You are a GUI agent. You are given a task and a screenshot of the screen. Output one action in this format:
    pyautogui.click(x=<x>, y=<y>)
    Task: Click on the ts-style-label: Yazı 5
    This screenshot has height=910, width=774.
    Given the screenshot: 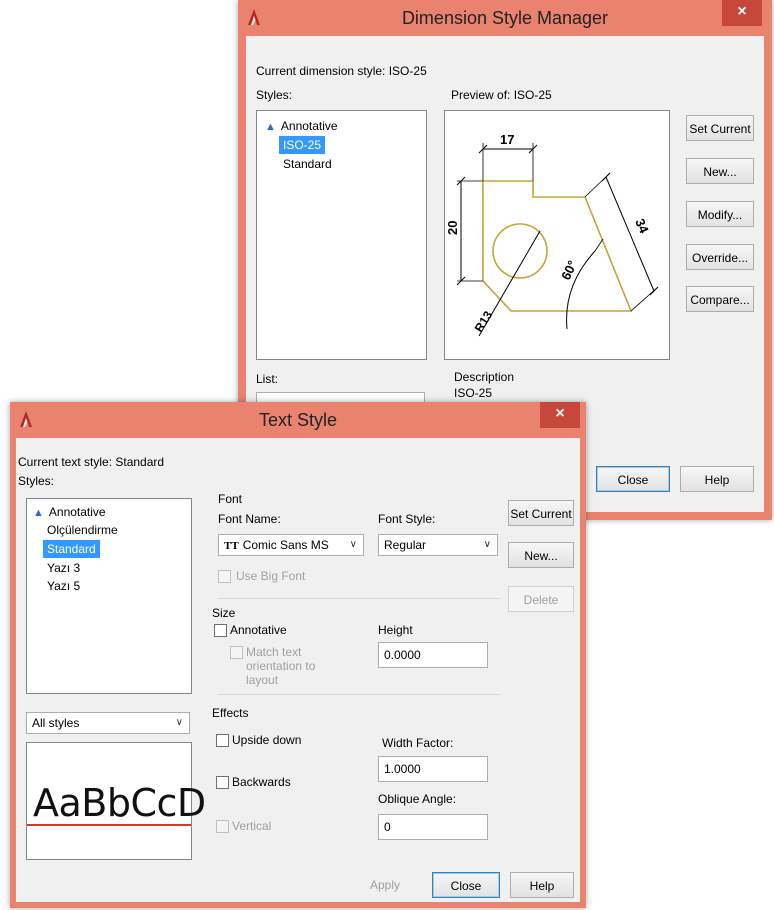 What is the action you would take?
    pyautogui.click(x=64, y=586)
    